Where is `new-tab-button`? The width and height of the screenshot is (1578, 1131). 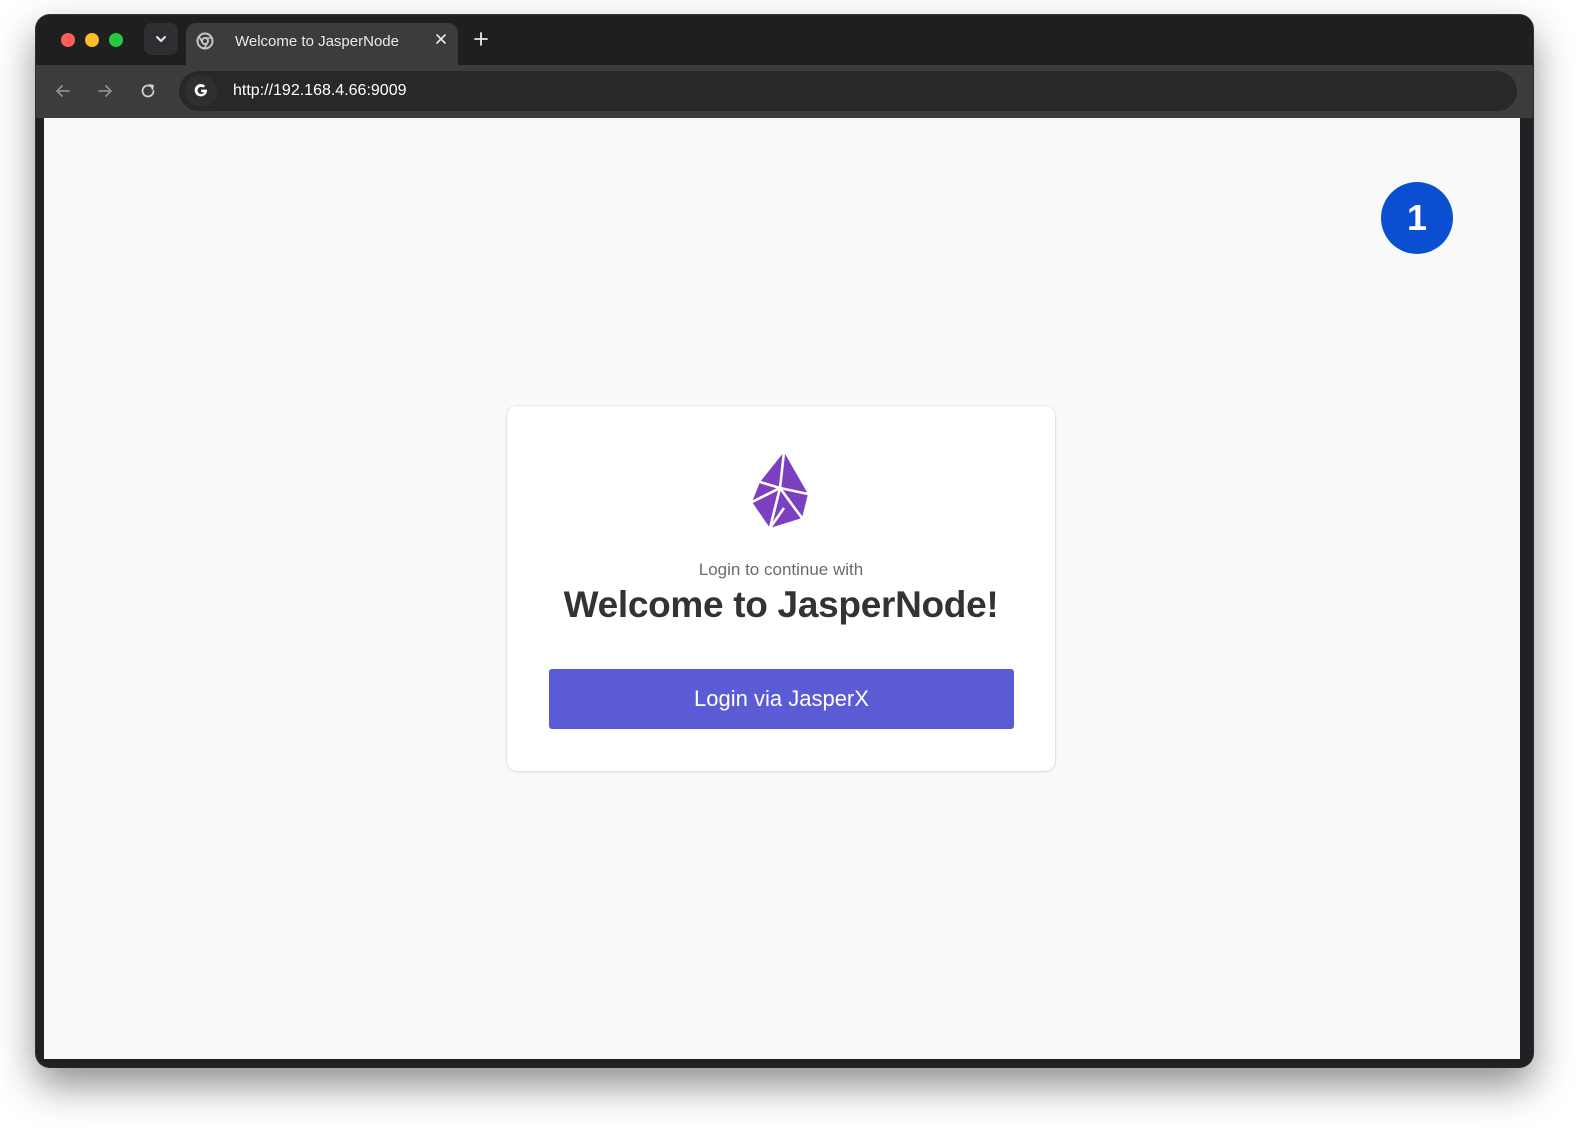
new-tab-button is located at coordinates (481, 39).